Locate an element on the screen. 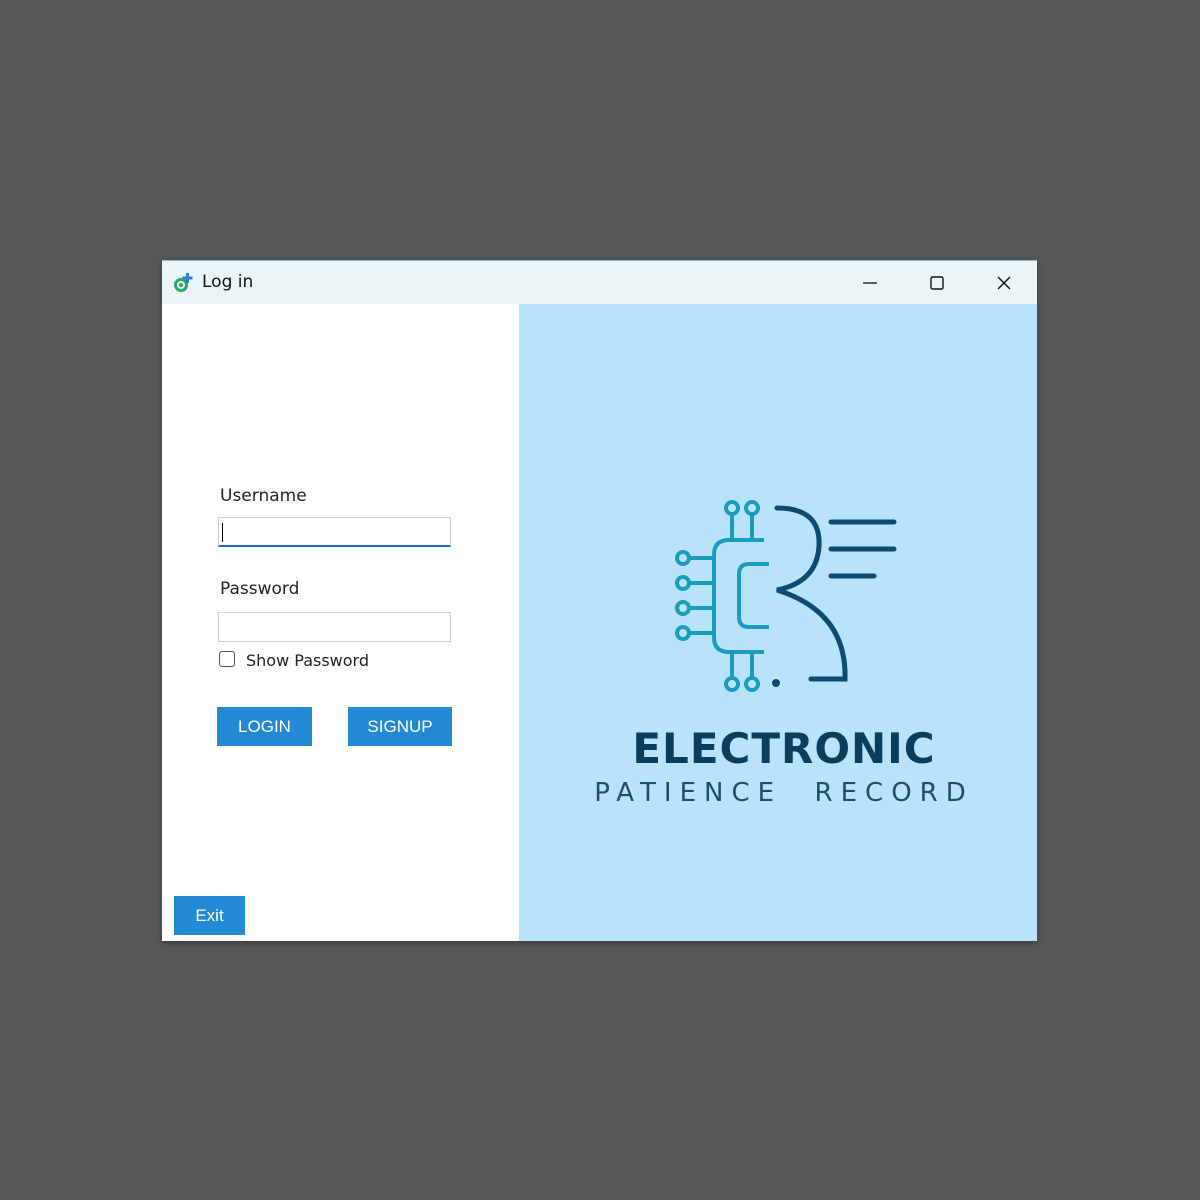 The height and width of the screenshot is (1200, 1200). circuit-letter-b-logo is located at coordinates (784, 601).